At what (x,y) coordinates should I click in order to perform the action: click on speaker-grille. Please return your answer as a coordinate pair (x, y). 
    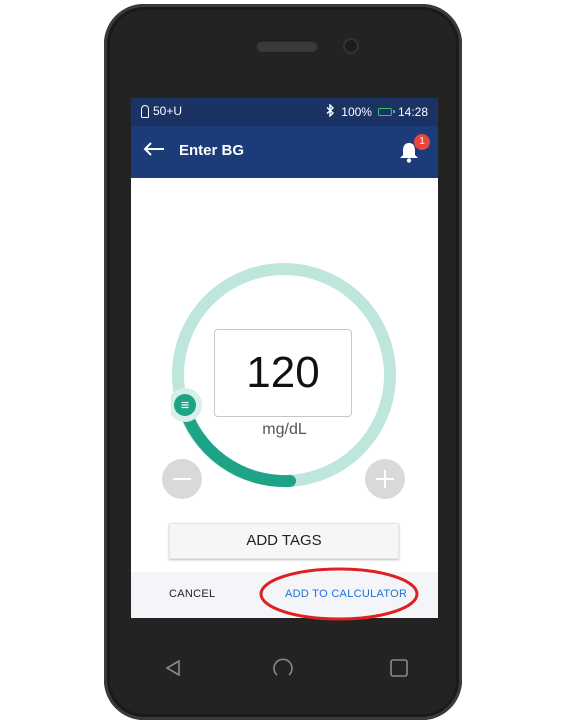
    Looking at the image, I should click on (287, 46).